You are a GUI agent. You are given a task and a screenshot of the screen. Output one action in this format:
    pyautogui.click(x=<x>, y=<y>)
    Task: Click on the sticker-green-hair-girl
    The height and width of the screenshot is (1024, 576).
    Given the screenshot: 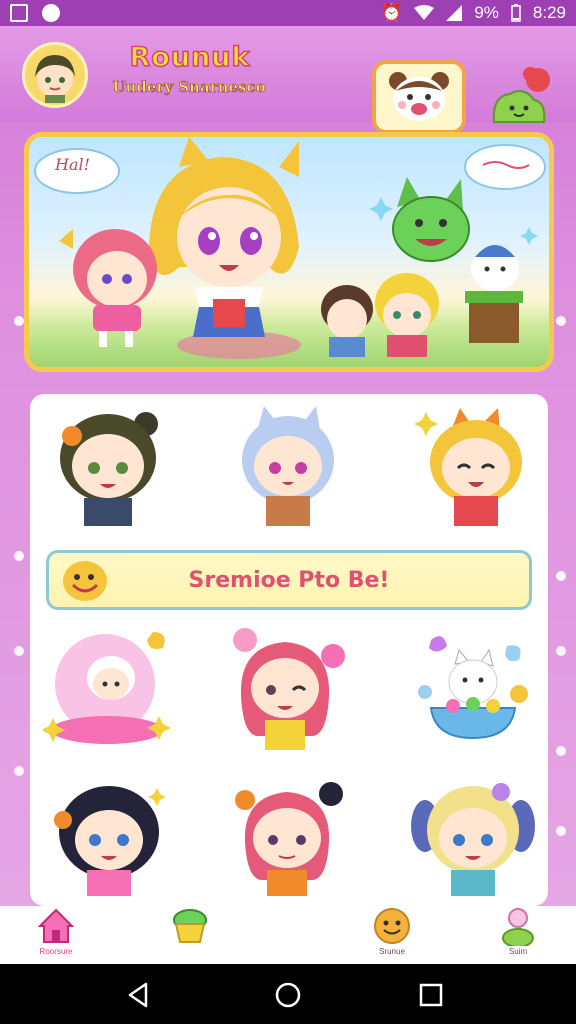 What is the action you would take?
    pyautogui.click(x=108, y=465)
    